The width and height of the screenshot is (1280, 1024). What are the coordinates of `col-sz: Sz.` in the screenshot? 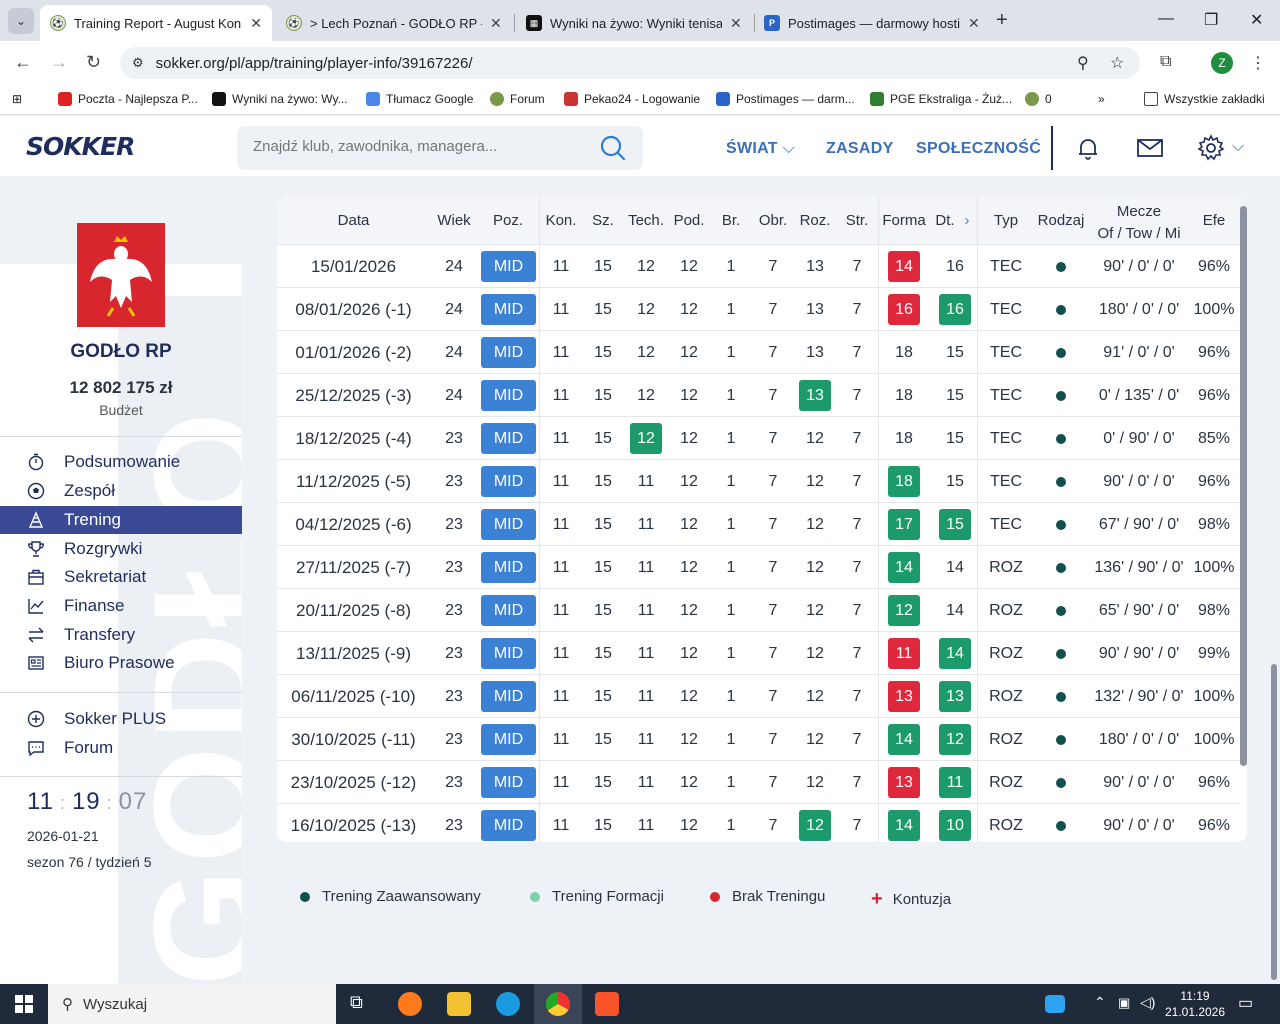 It's located at (603, 220).